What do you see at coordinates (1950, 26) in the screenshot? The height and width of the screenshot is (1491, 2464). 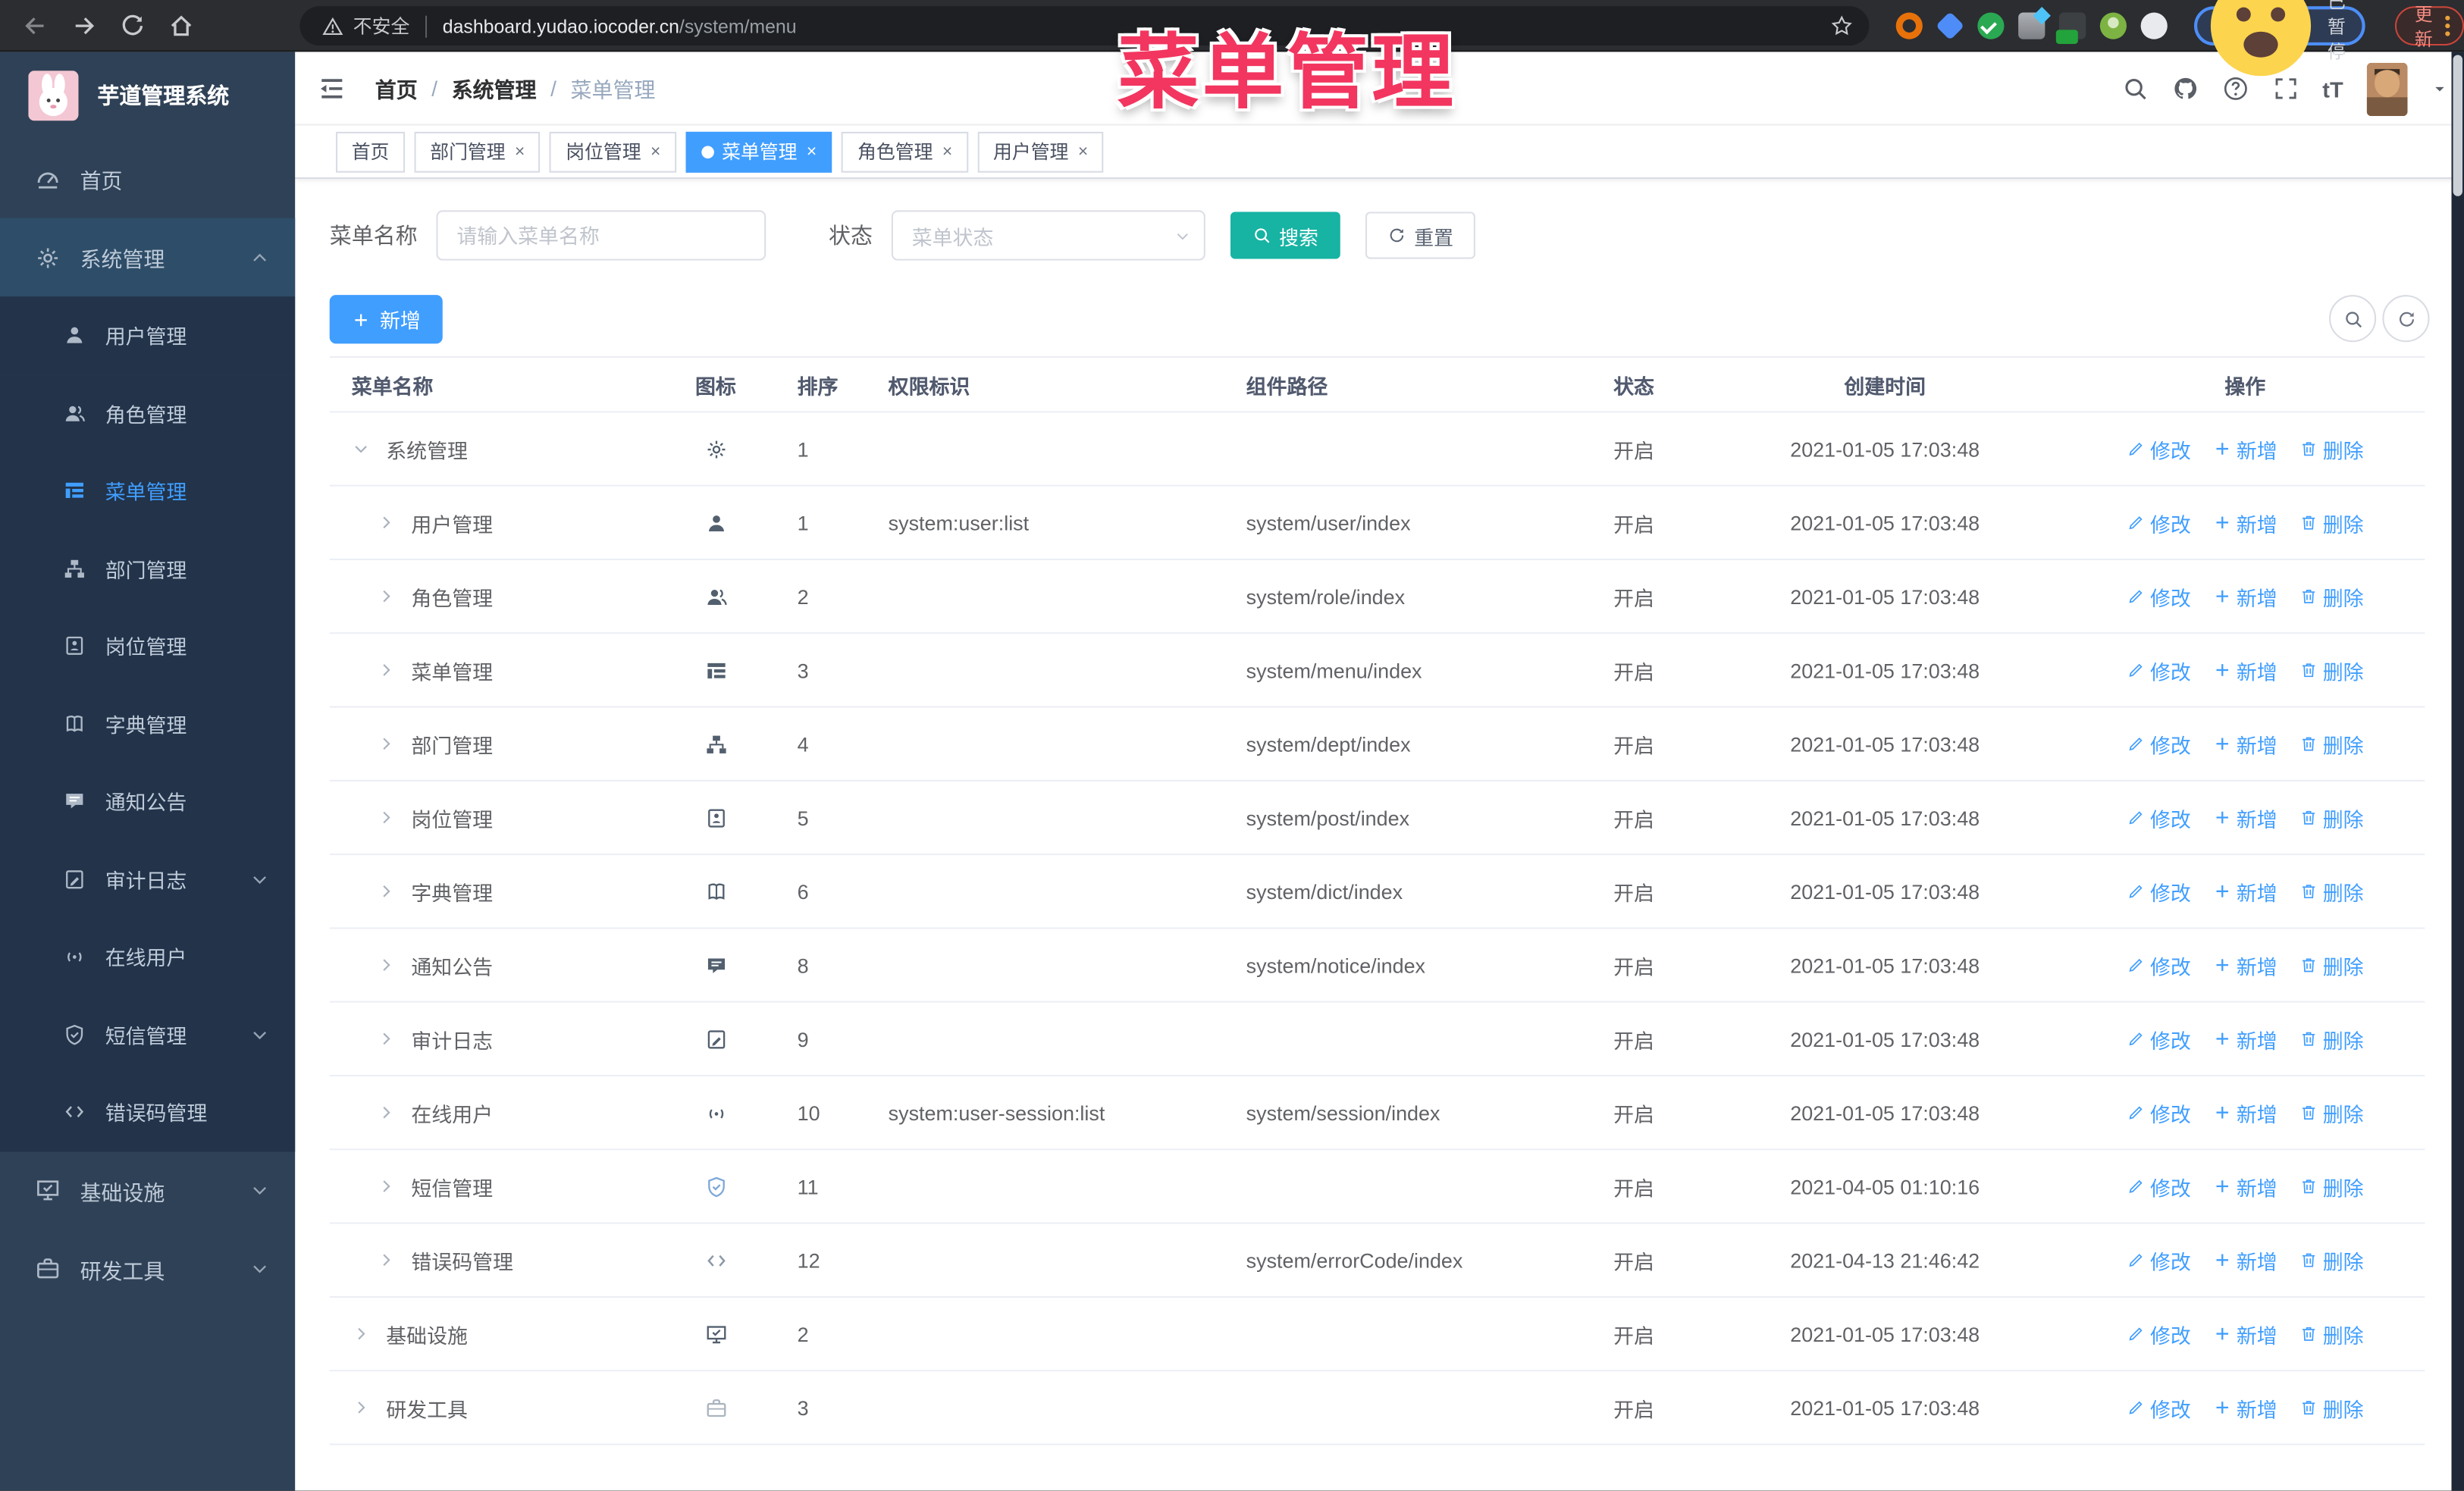 I see `ext-gem-icon` at bounding box center [1950, 26].